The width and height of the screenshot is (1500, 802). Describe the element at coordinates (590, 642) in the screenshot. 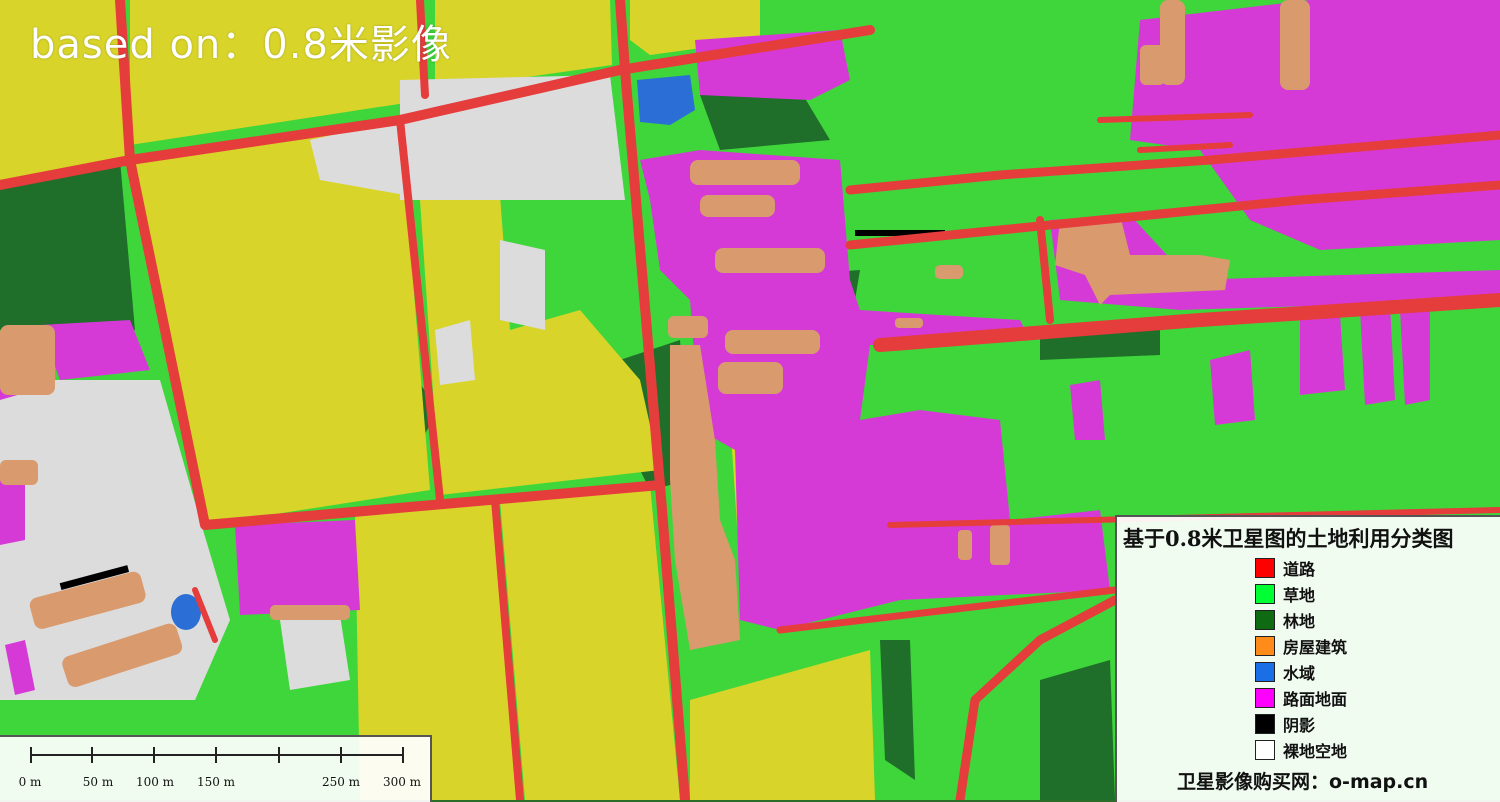

I see `farmland-area` at that location.